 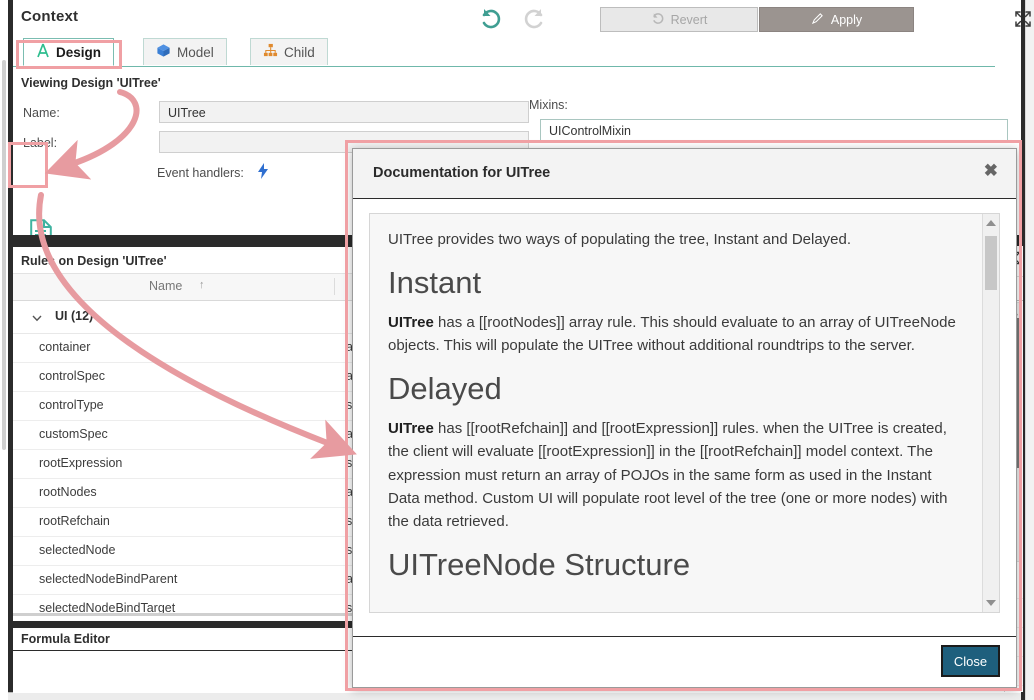 I want to click on tab-design-label: Design, so click(x=79, y=52).